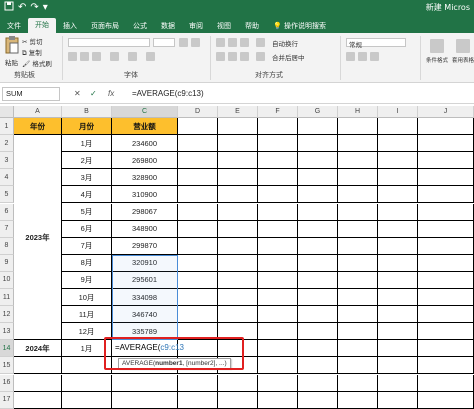 Image resolution: width=474 pixels, height=409 pixels. What do you see at coordinates (7, 400) in the screenshot?
I see `row-header-17: 17` at bounding box center [7, 400].